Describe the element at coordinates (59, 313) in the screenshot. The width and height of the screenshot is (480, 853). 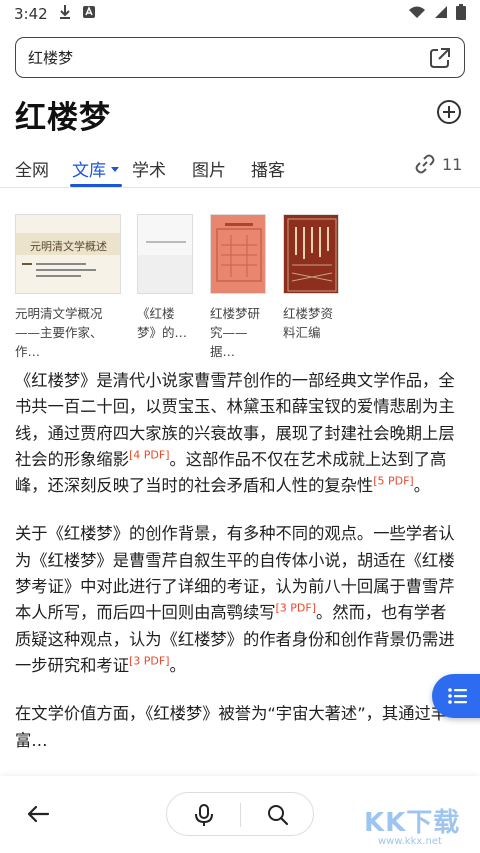
I see `book-caption-line: 元明清文学概况` at that location.